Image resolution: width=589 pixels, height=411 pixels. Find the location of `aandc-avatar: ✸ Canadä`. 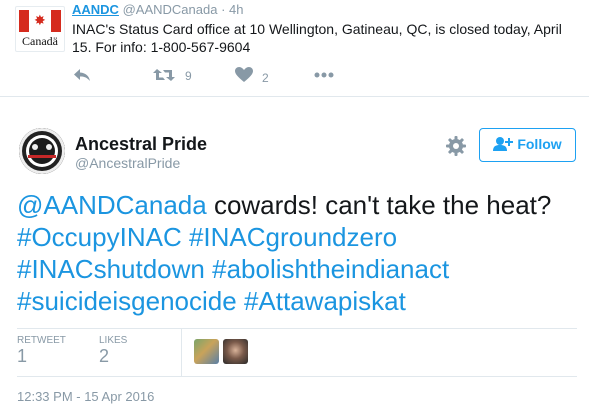

aandc-avatar: ✸ Canadä is located at coordinates (40, 29).